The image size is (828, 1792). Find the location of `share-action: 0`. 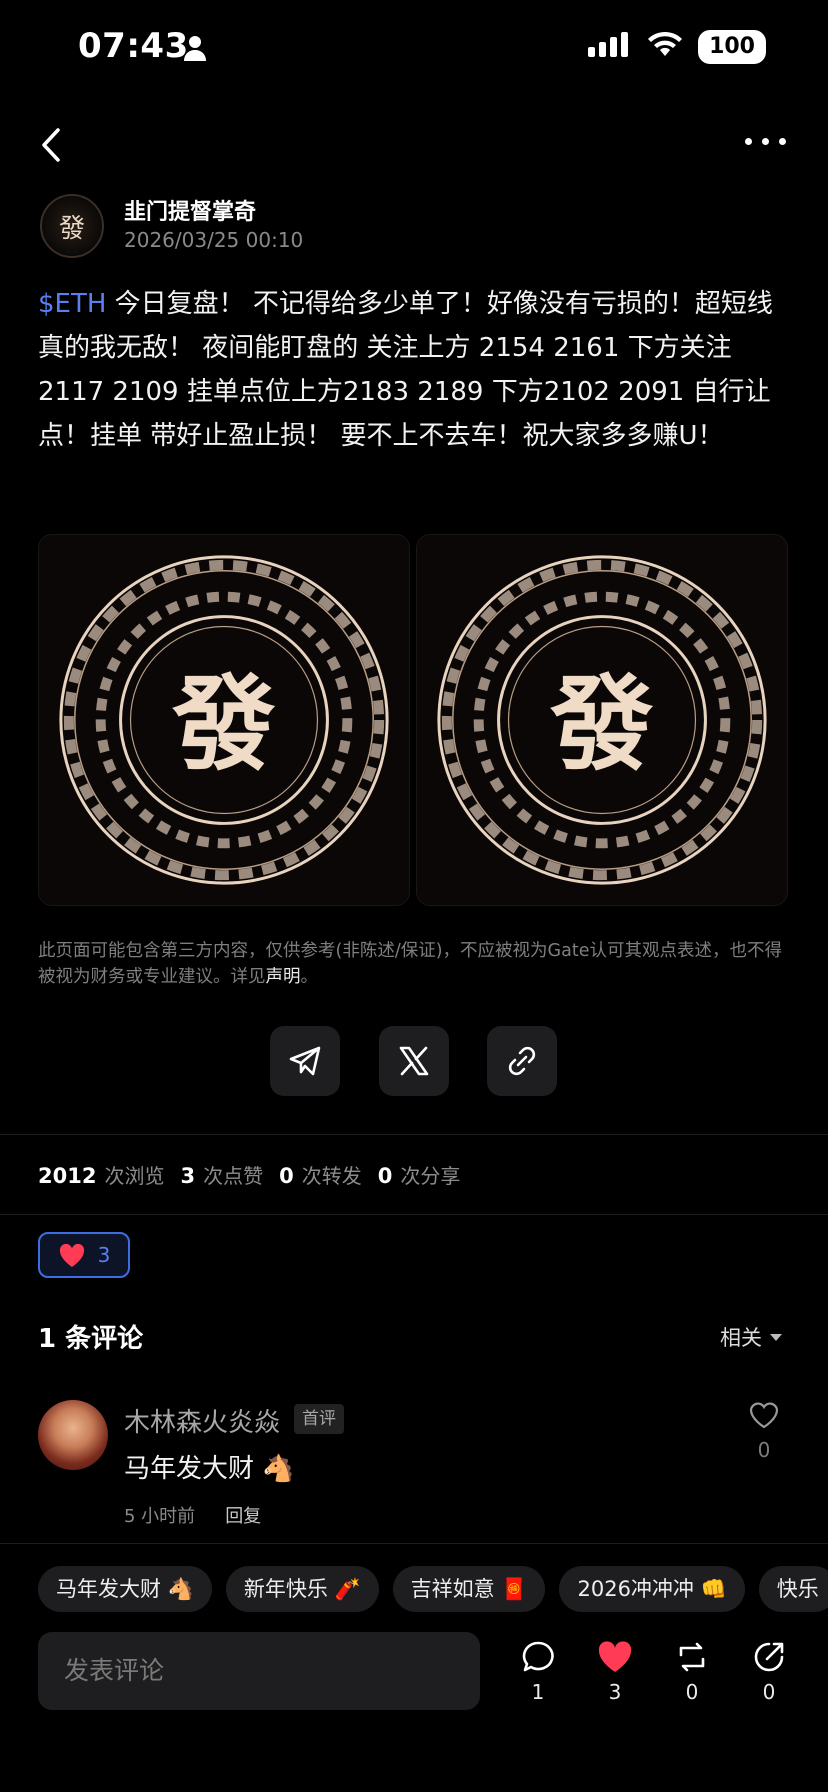

share-action: 0 is located at coordinates (769, 1672).